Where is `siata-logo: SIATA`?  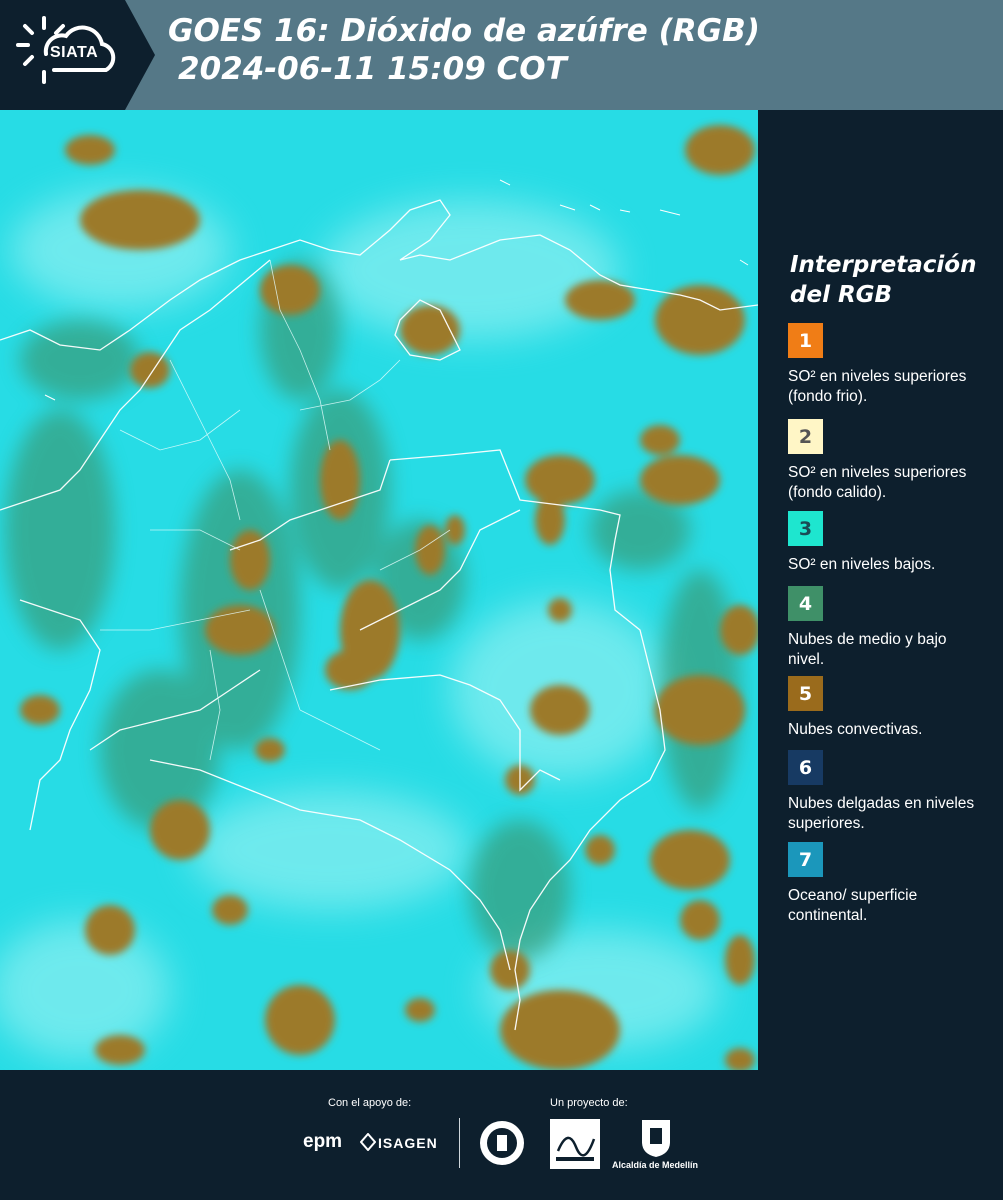
siata-logo: SIATA is located at coordinates (77, 55).